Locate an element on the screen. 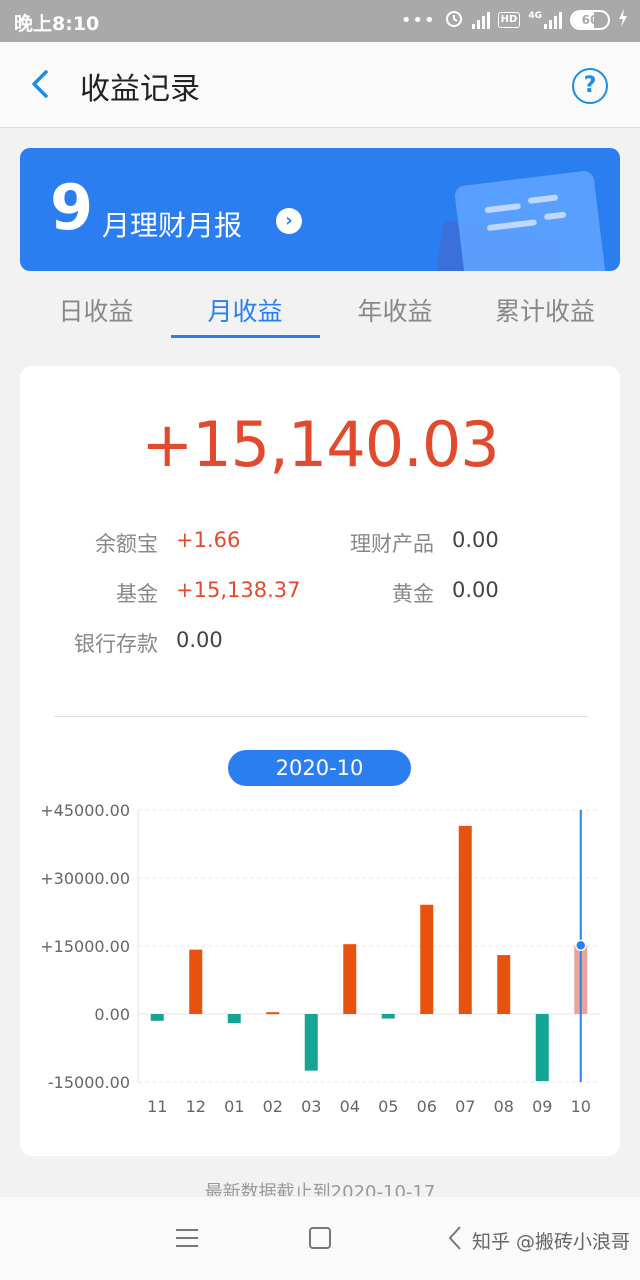 The width and height of the screenshot is (640, 1280). home-icon is located at coordinates (320, 1238).